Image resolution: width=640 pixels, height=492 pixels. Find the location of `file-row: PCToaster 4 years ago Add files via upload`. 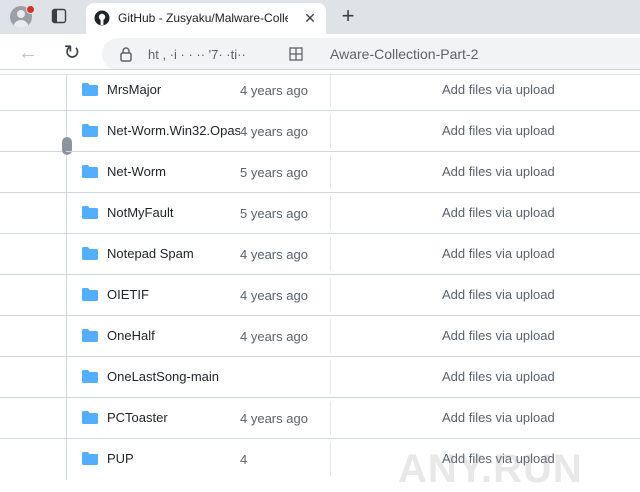

file-row: PCToaster 4 years ago Add files via upload is located at coordinates (353, 418).